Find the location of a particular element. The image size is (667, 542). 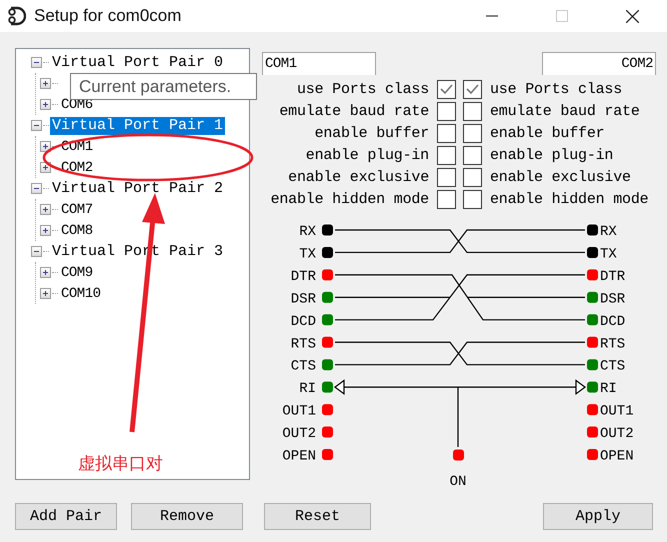

app-icon is located at coordinates (17, 16).